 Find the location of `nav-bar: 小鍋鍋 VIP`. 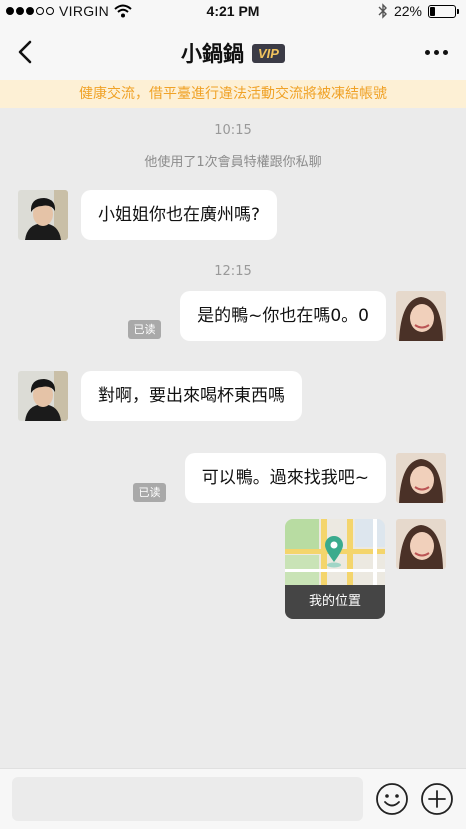

nav-bar: 小鍋鍋 VIP is located at coordinates (233, 52).